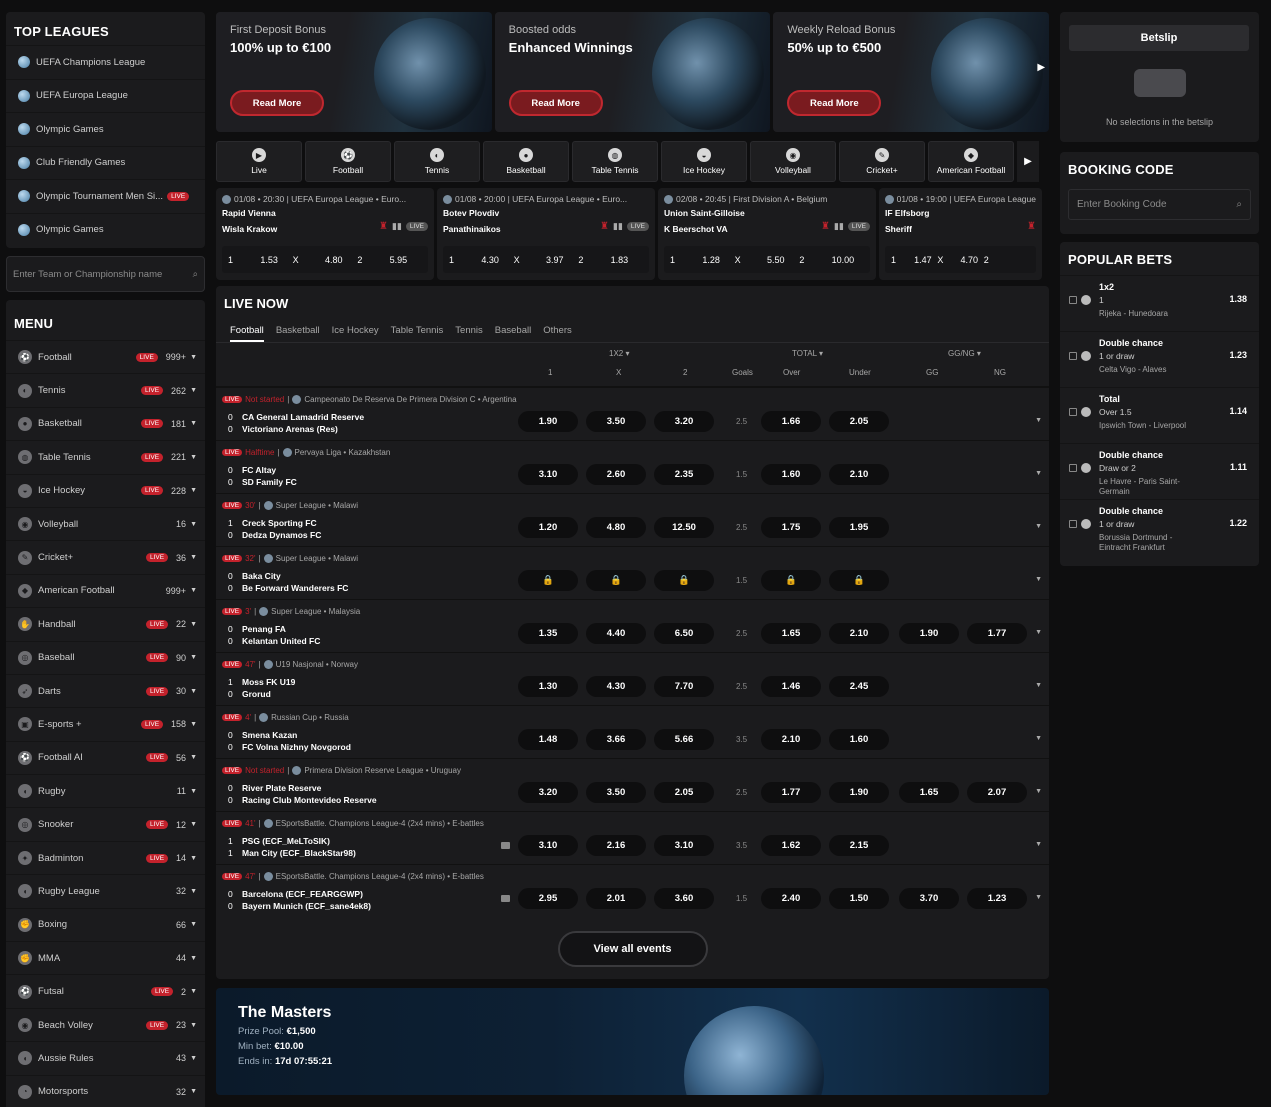 The width and height of the screenshot is (1271, 1107). What do you see at coordinates (1159, 204) in the screenshot?
I see `booking-code-input: Enter Booking Code ⌕` at bounding box center [1159, 204].